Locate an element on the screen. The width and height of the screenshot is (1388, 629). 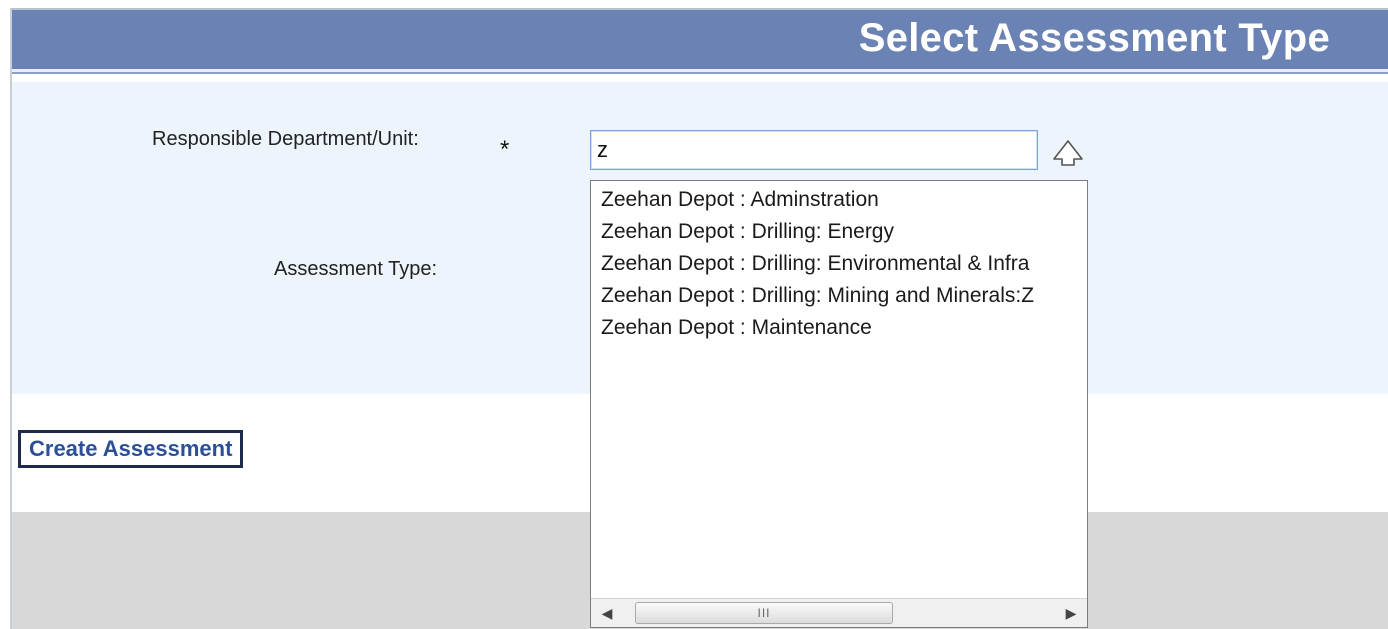
create-assessment-button: Create Assessment is located at coordinates (131, 449).